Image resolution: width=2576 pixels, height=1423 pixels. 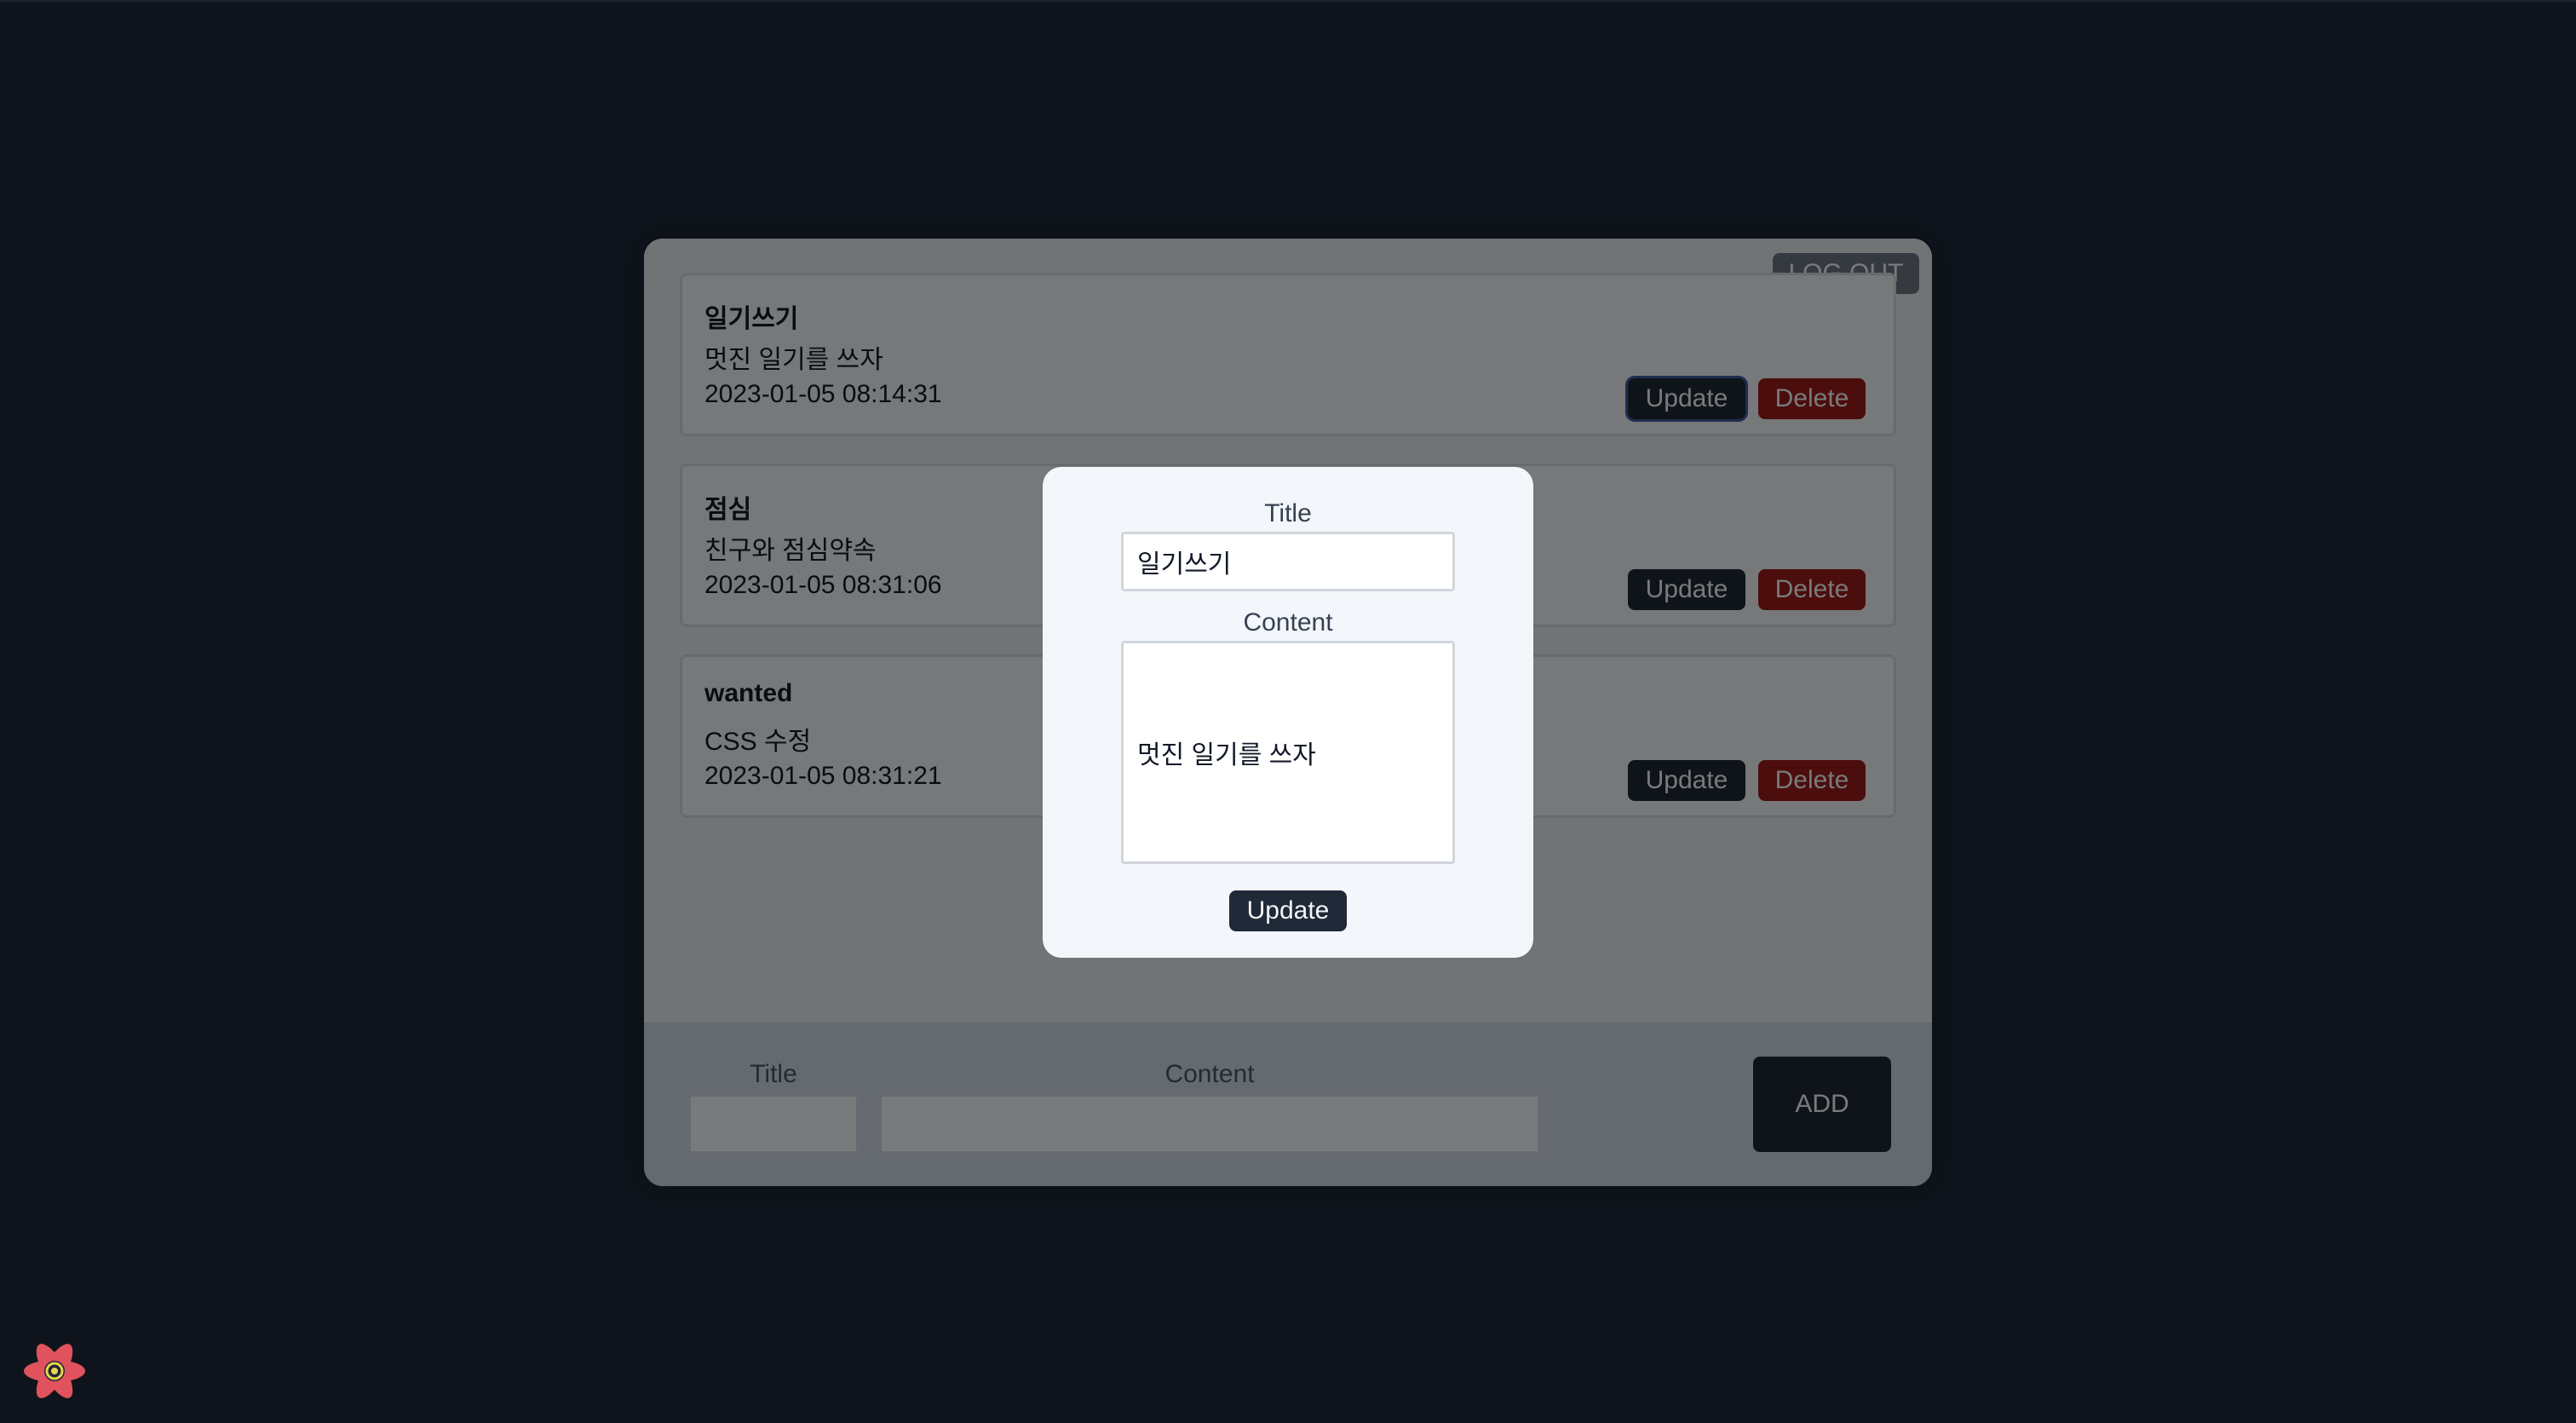 What do you see at coordinates (1288, 561) in the screenshot?
I see `modal-title-input` at bounding box center [1288, 561].